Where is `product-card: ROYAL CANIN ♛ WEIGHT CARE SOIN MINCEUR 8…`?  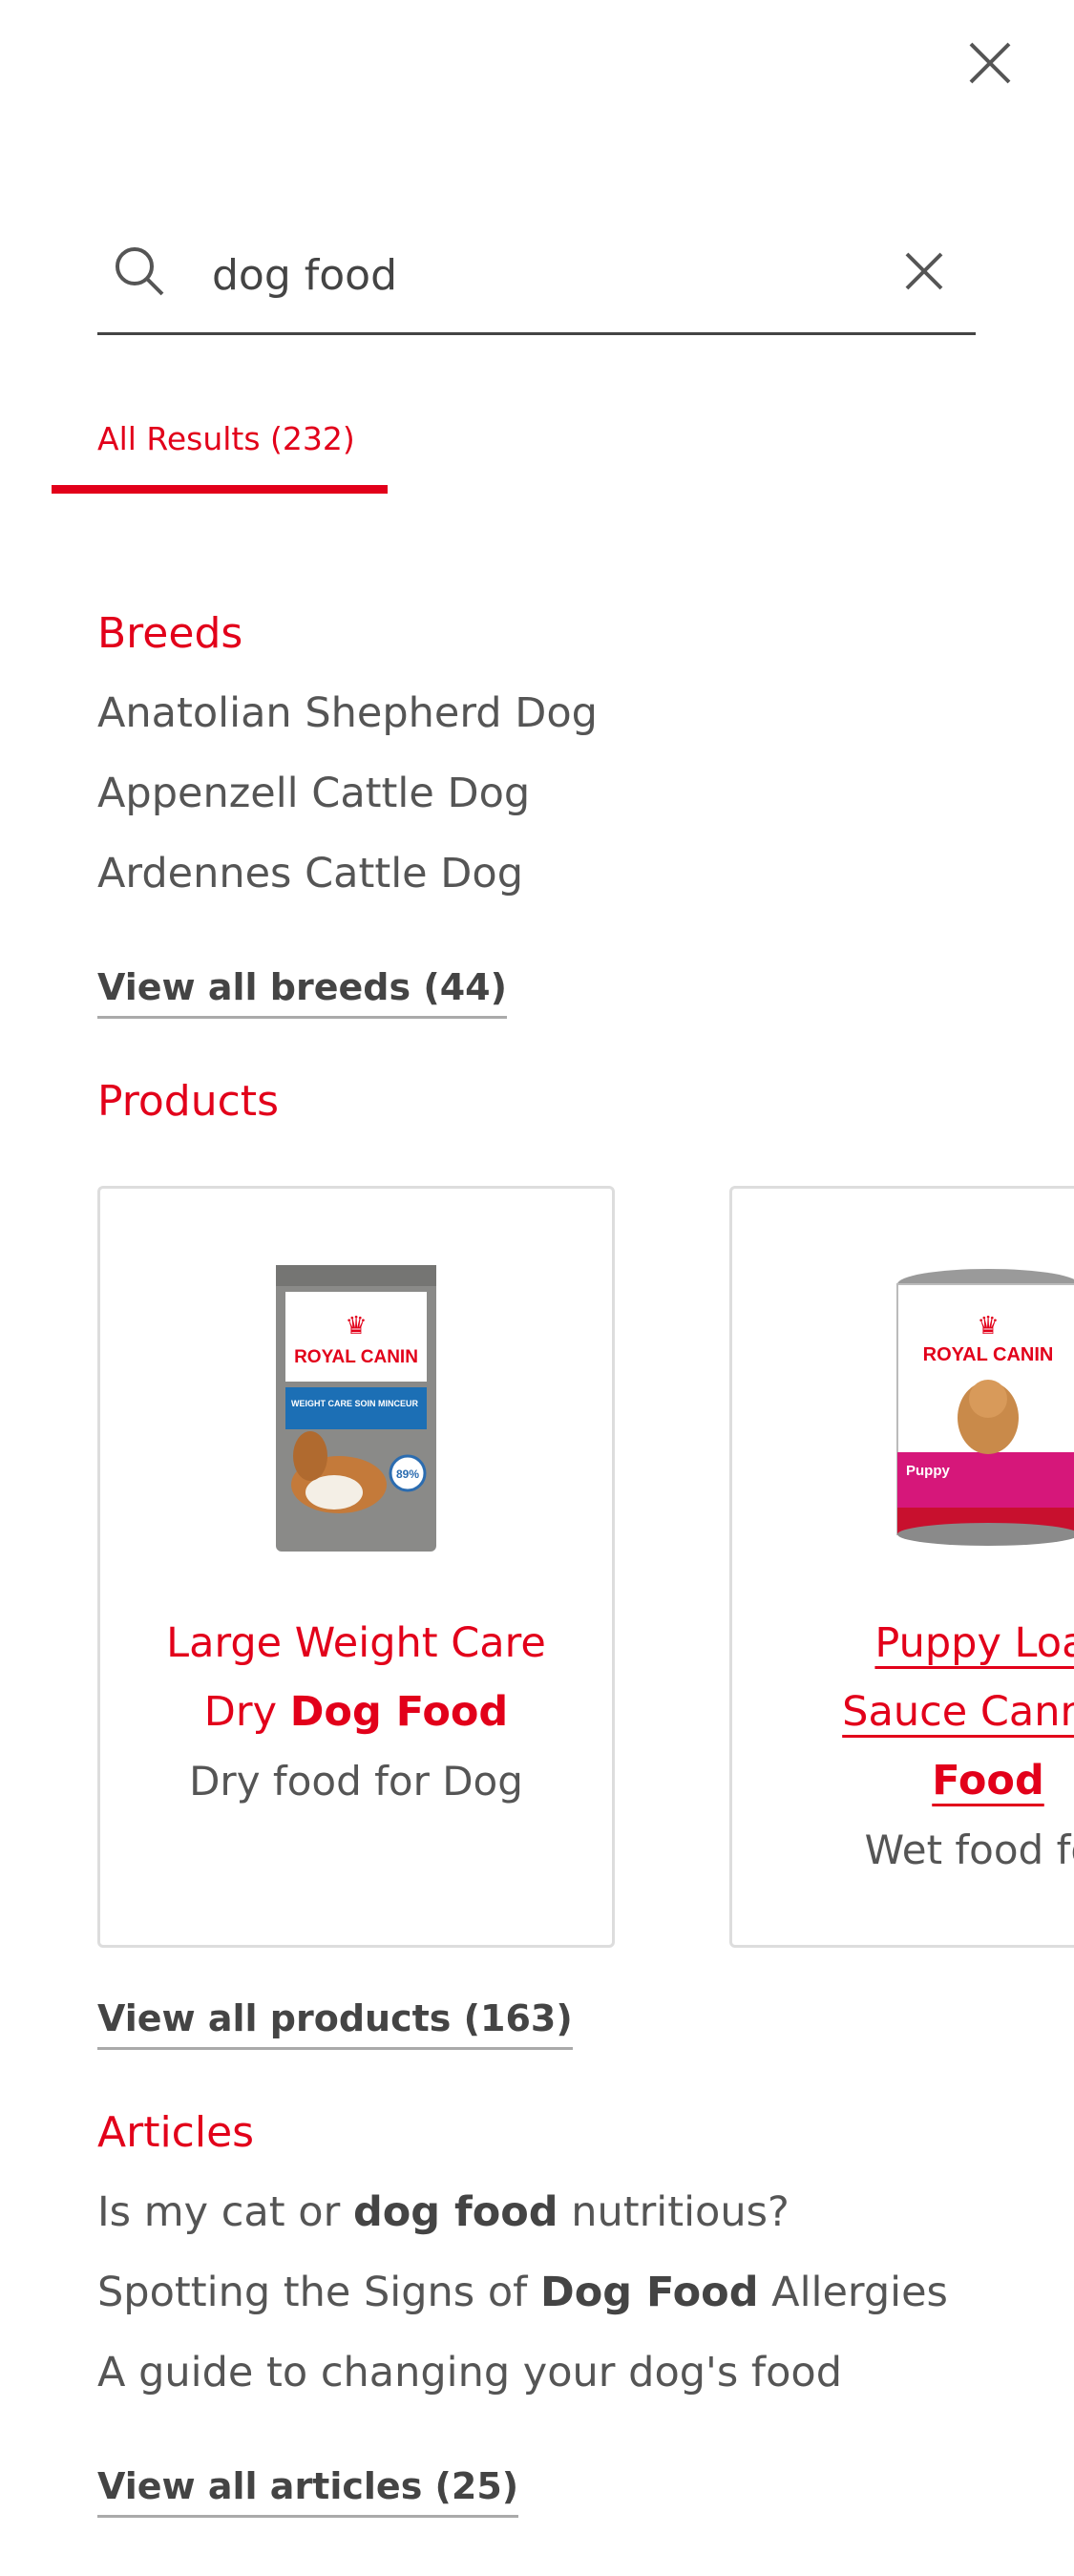 product-card: ROYAL CANIN ♛ WEIGHT CARE SOIN MINCEUR 8… is located at coordinates (356, 1567).